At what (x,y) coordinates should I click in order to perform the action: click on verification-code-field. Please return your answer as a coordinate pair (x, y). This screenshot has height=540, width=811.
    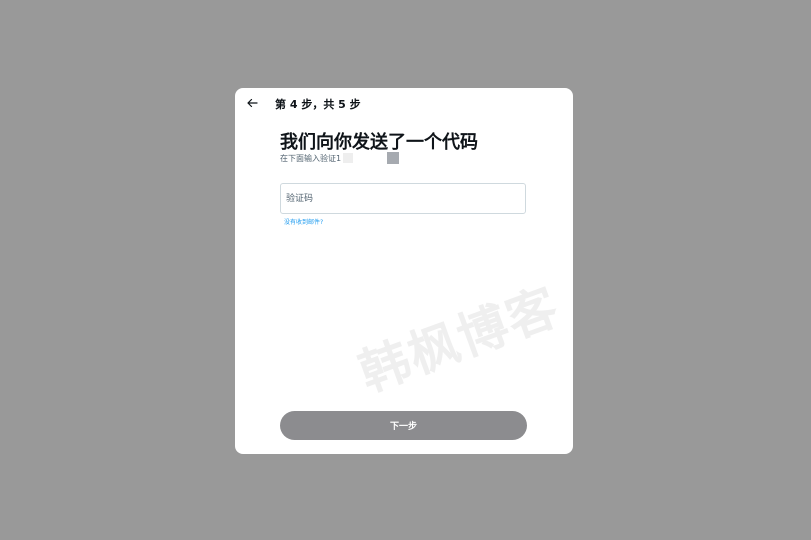
    Looking at the image, I should click on (403, 198).